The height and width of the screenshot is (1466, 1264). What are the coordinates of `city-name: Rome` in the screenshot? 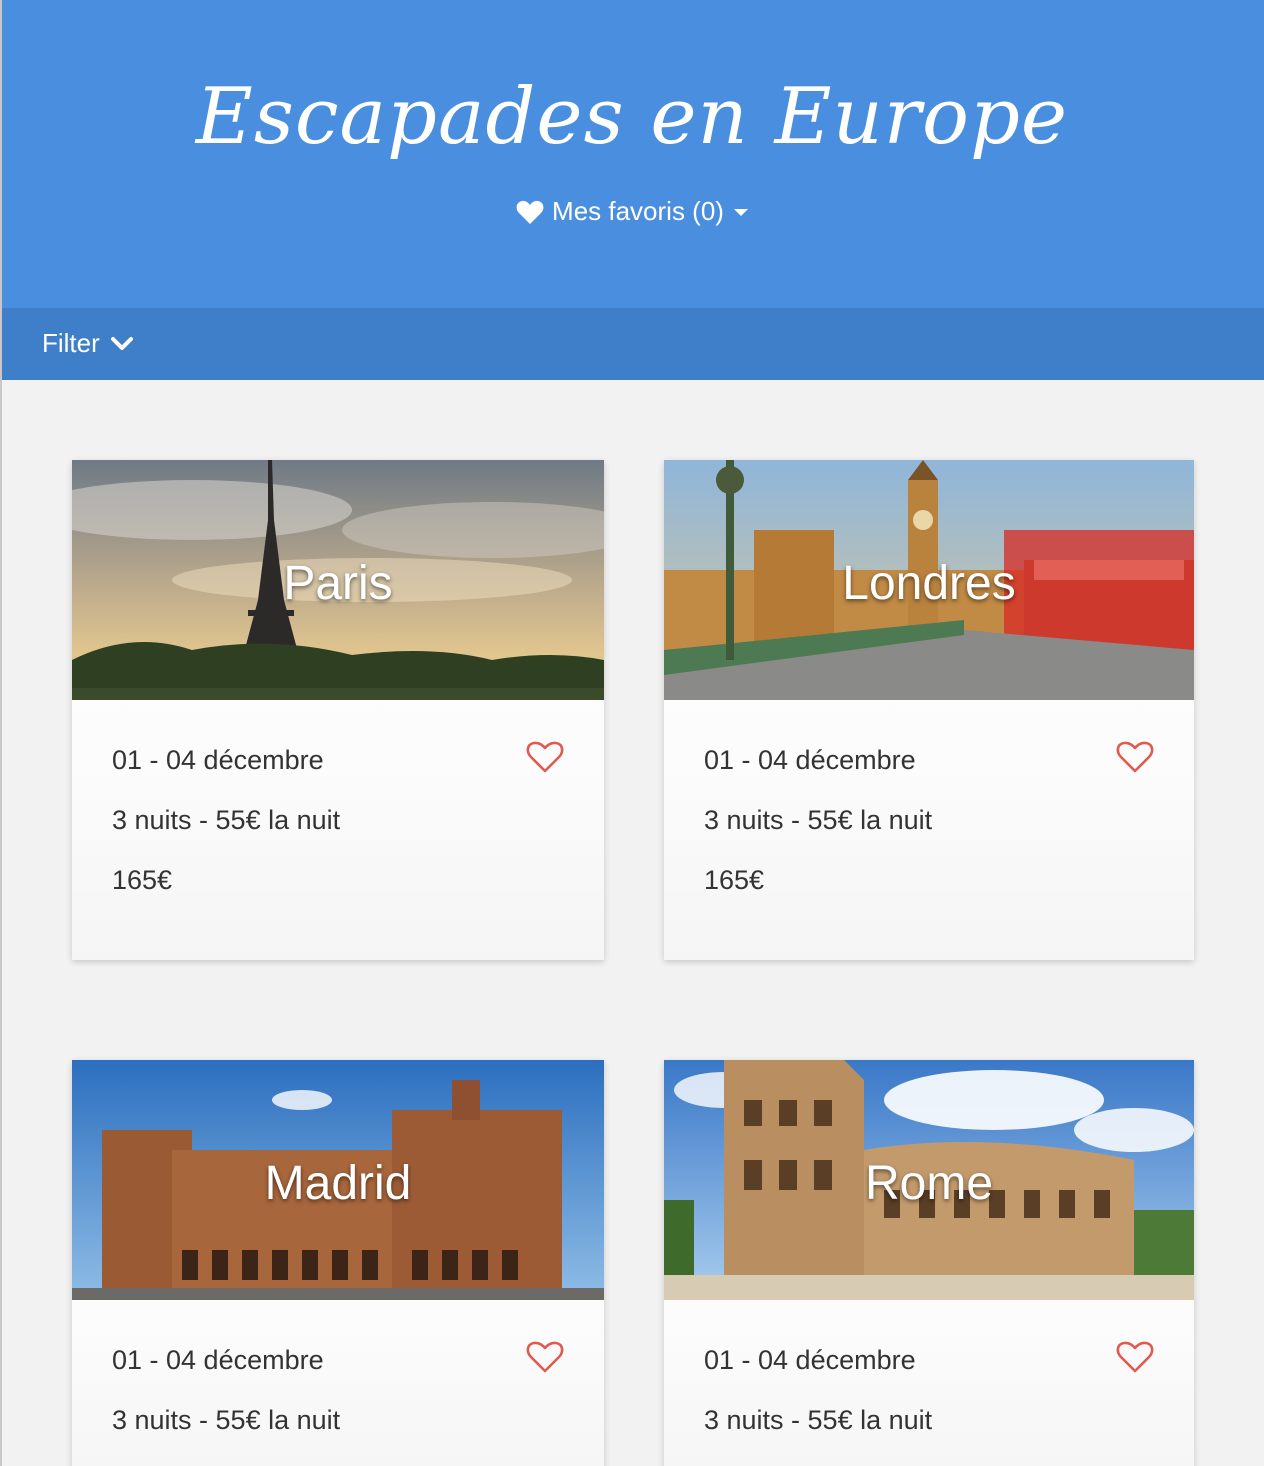 It's located at (929, 1183).